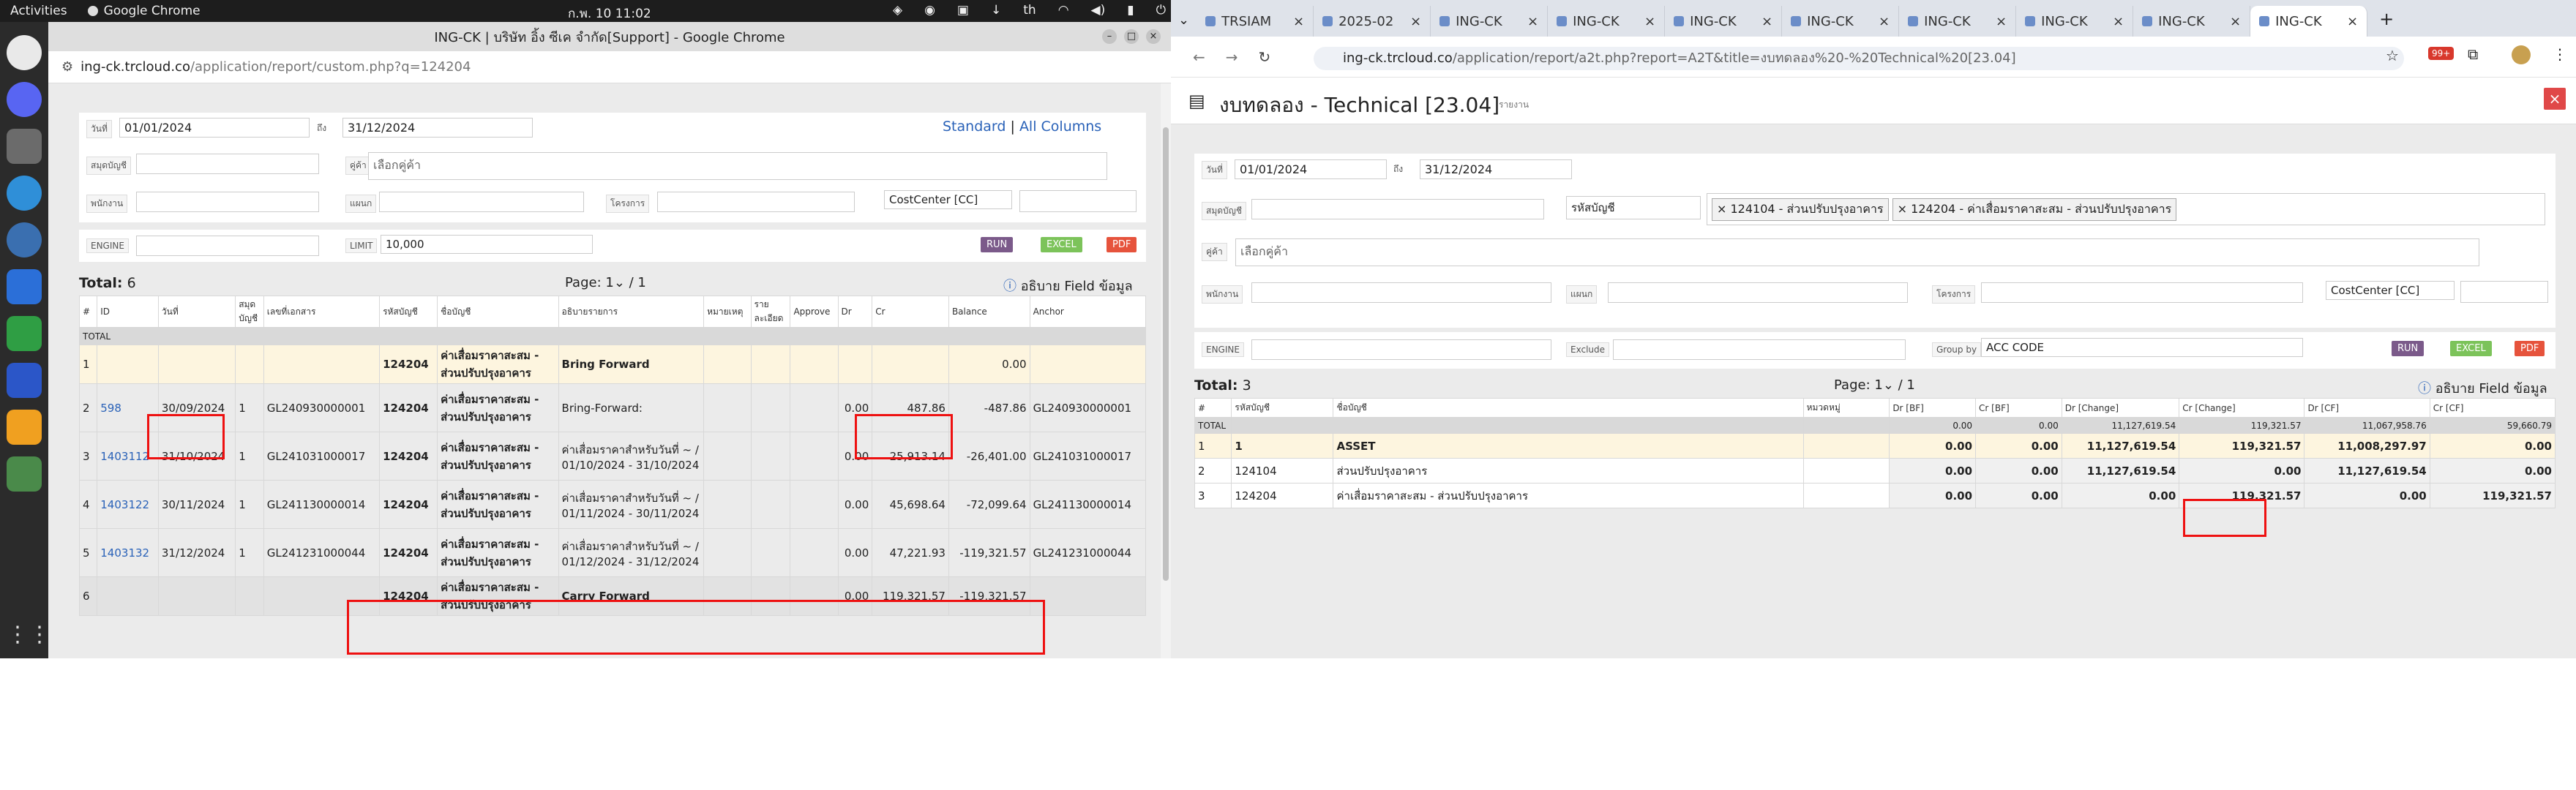  What do you see at coordinates (128, 504) in the screenshot?
I see `doc-id-link: 1403122` at bounding box center [128, 504].